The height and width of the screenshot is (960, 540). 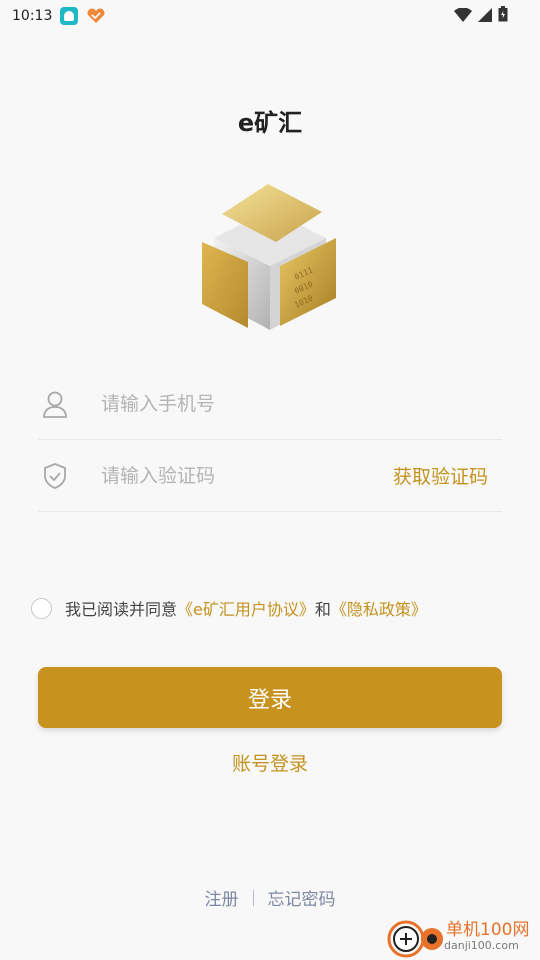 I want to click on status-bar: 10:13, so click(x=270, y=16).